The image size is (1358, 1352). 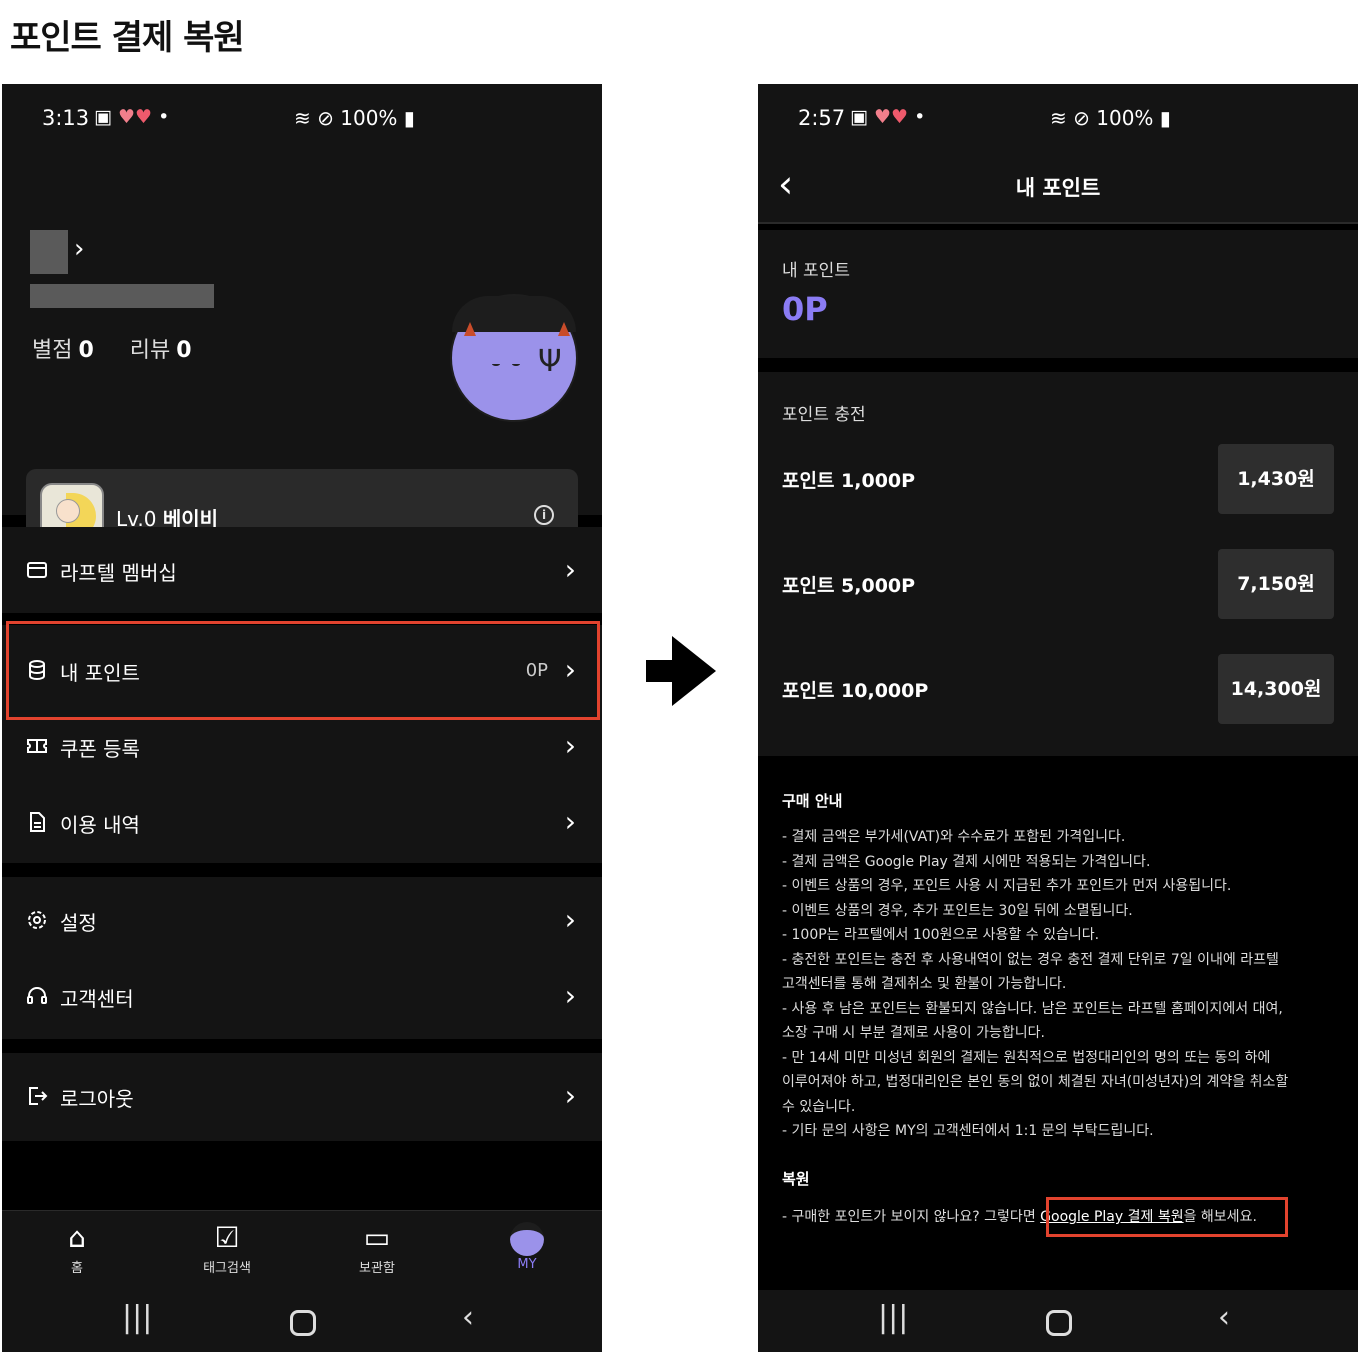 What do you see at coordinates (100, 749) in the screenshot?
I see `menu-label-coupon: 쿠폰 등록` at bounding box center [100, 749].